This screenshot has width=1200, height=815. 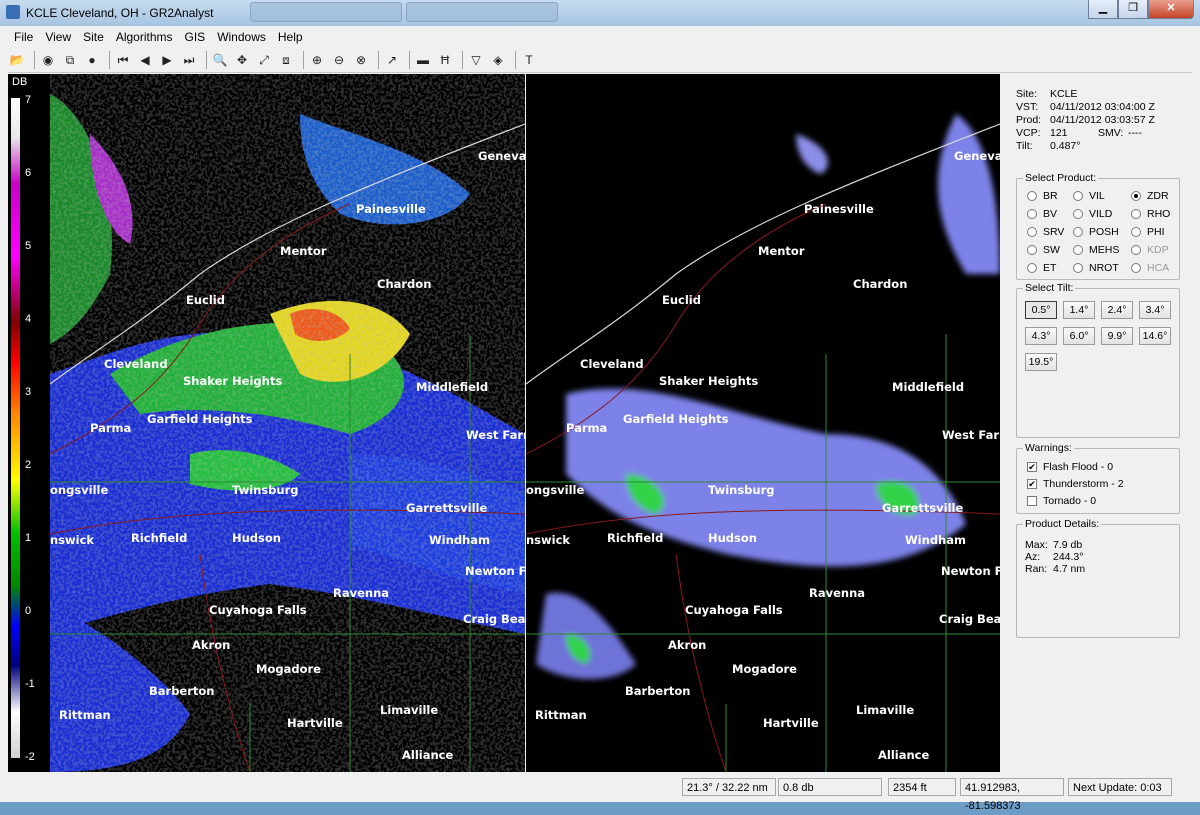 I want to click on menu-windows: Windows, so click(x=241, y=37).